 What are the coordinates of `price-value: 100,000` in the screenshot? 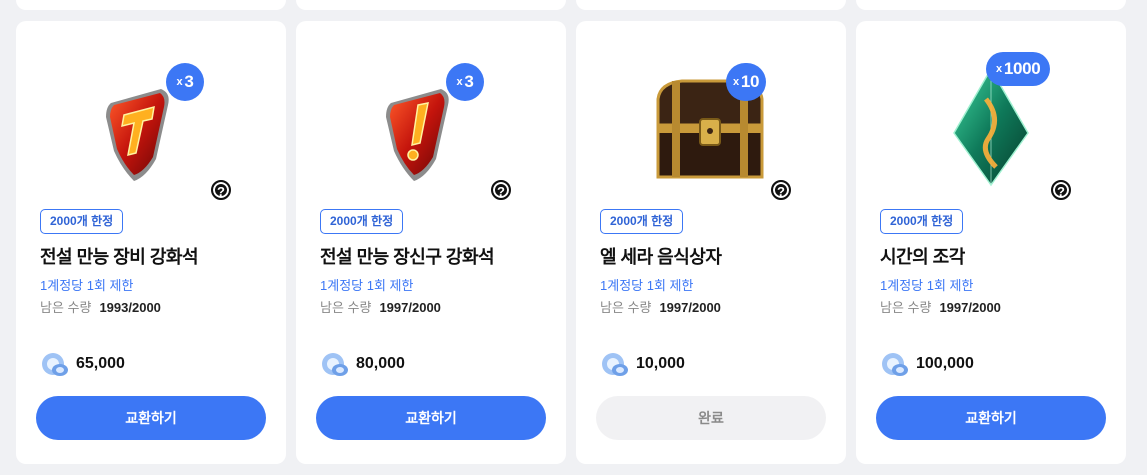 It's located at (945, 363).